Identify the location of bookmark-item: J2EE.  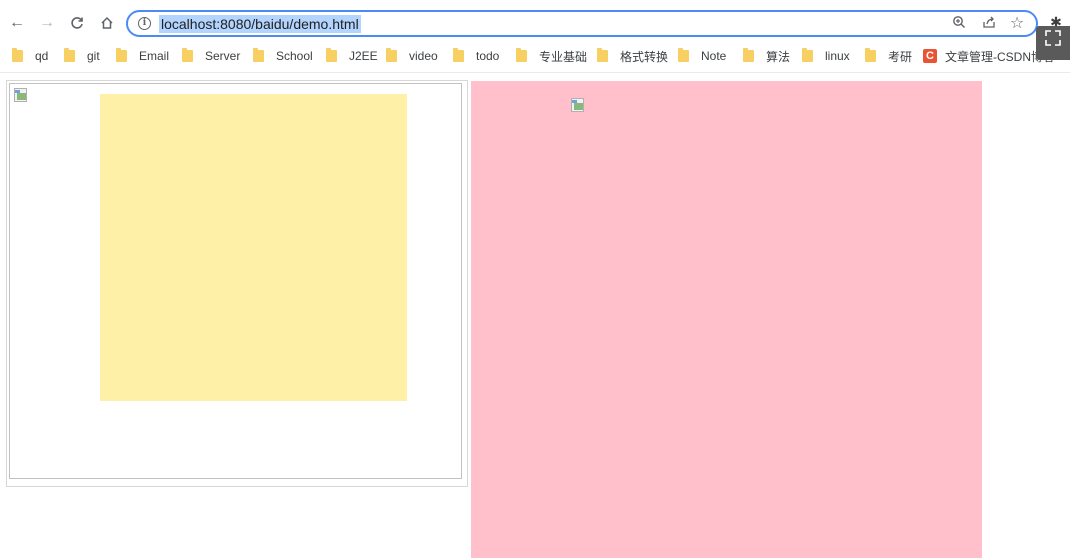
(352, 56).